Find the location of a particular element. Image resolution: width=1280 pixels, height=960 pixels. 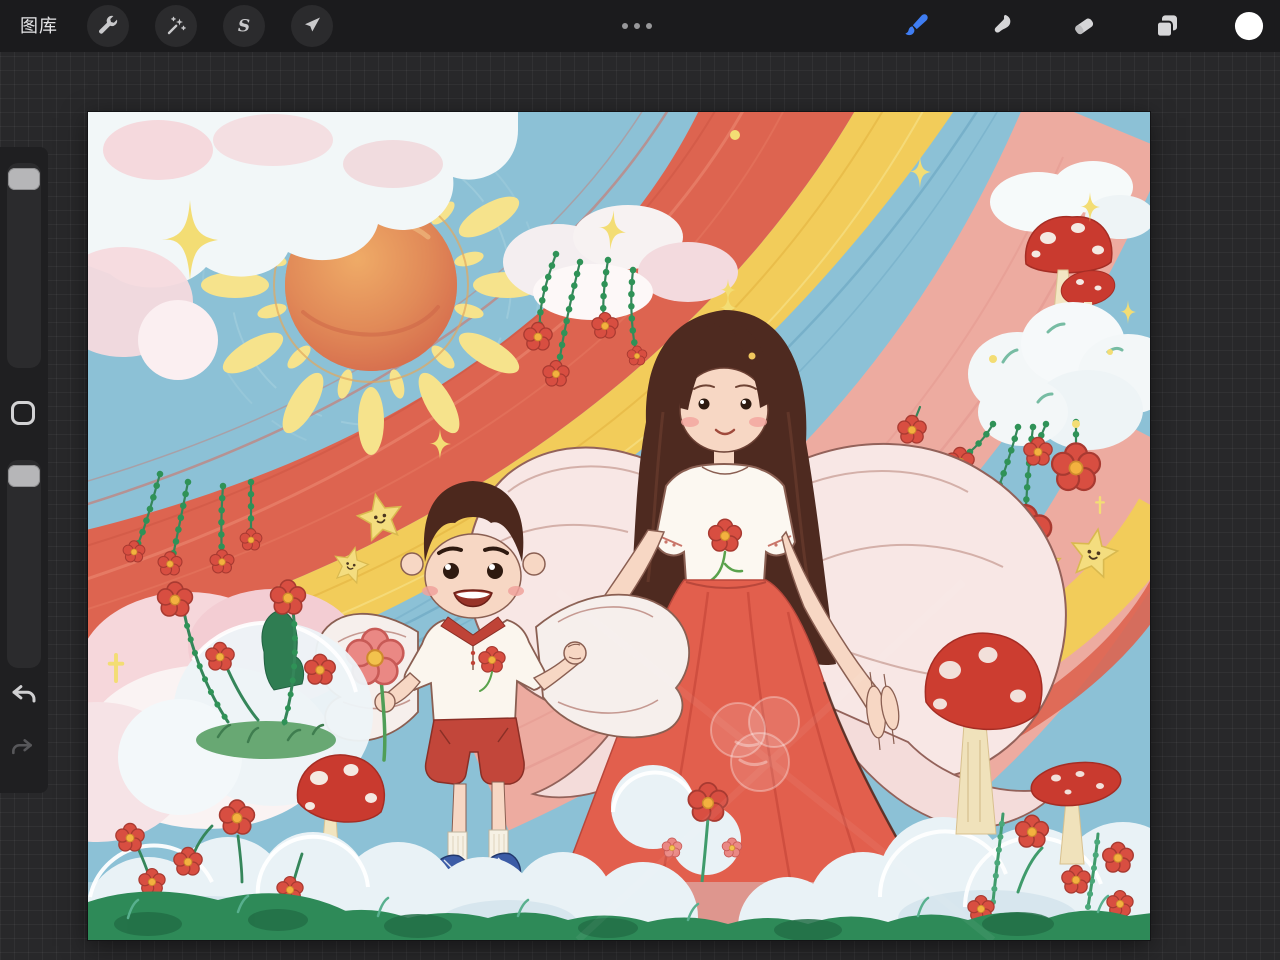

smudge-finger-icon is located at coordinates (1002, 23).